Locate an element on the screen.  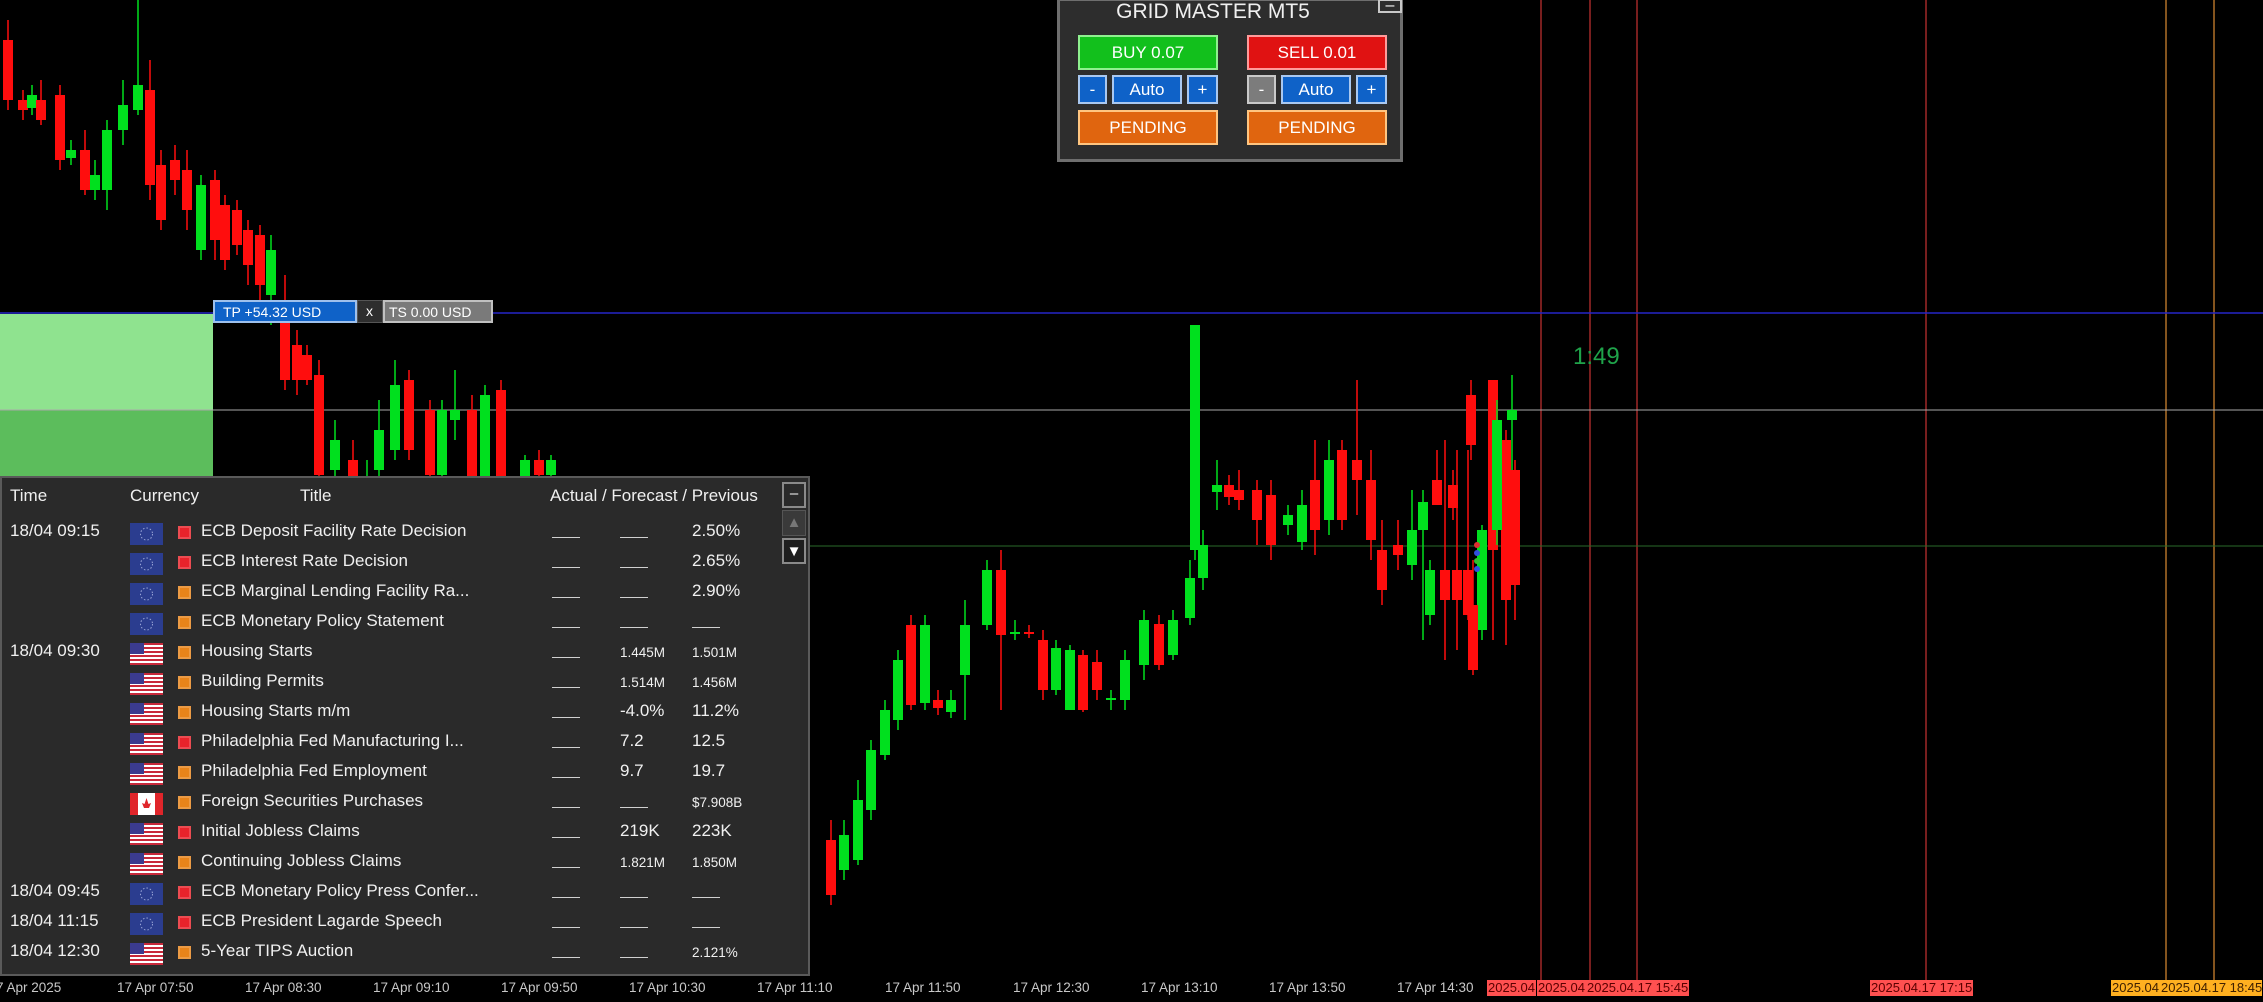
news-row: 18/04 12:30 5-Year TIPS Auction 2.121% is located at coordinates (392, 953).